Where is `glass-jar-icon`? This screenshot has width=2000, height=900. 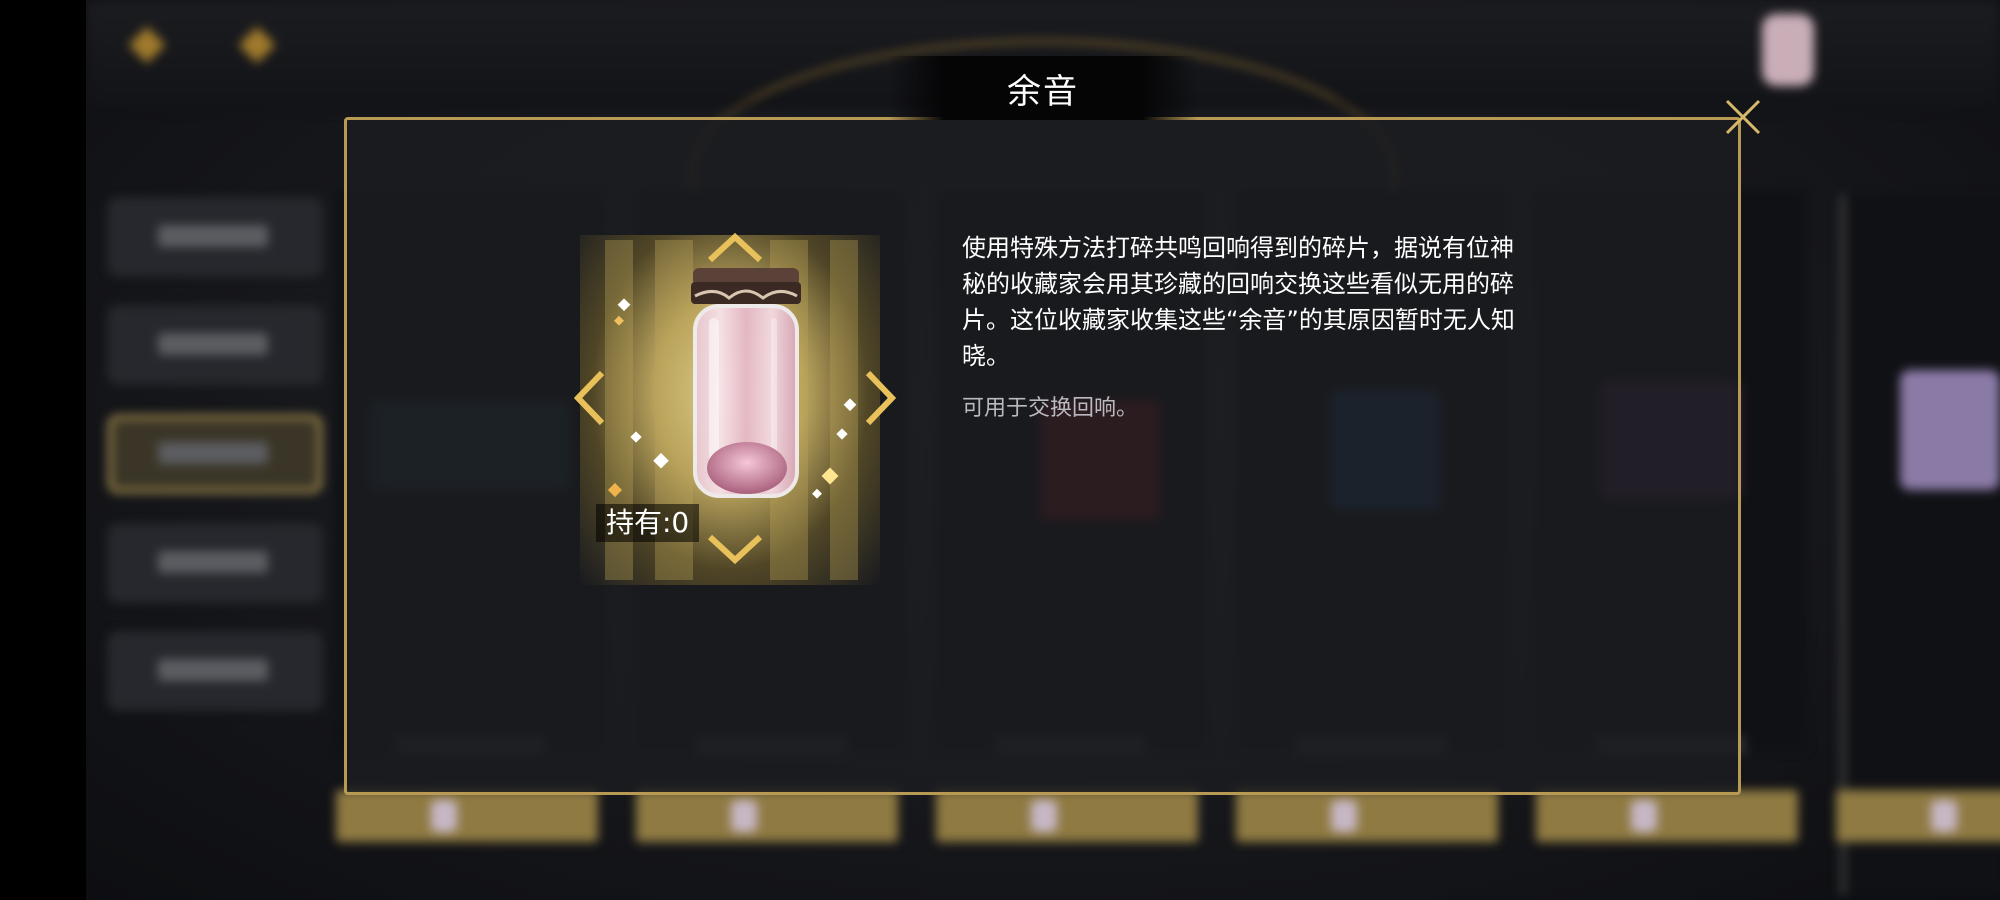 glass-jar-icon is located at coordinates (746, 383).